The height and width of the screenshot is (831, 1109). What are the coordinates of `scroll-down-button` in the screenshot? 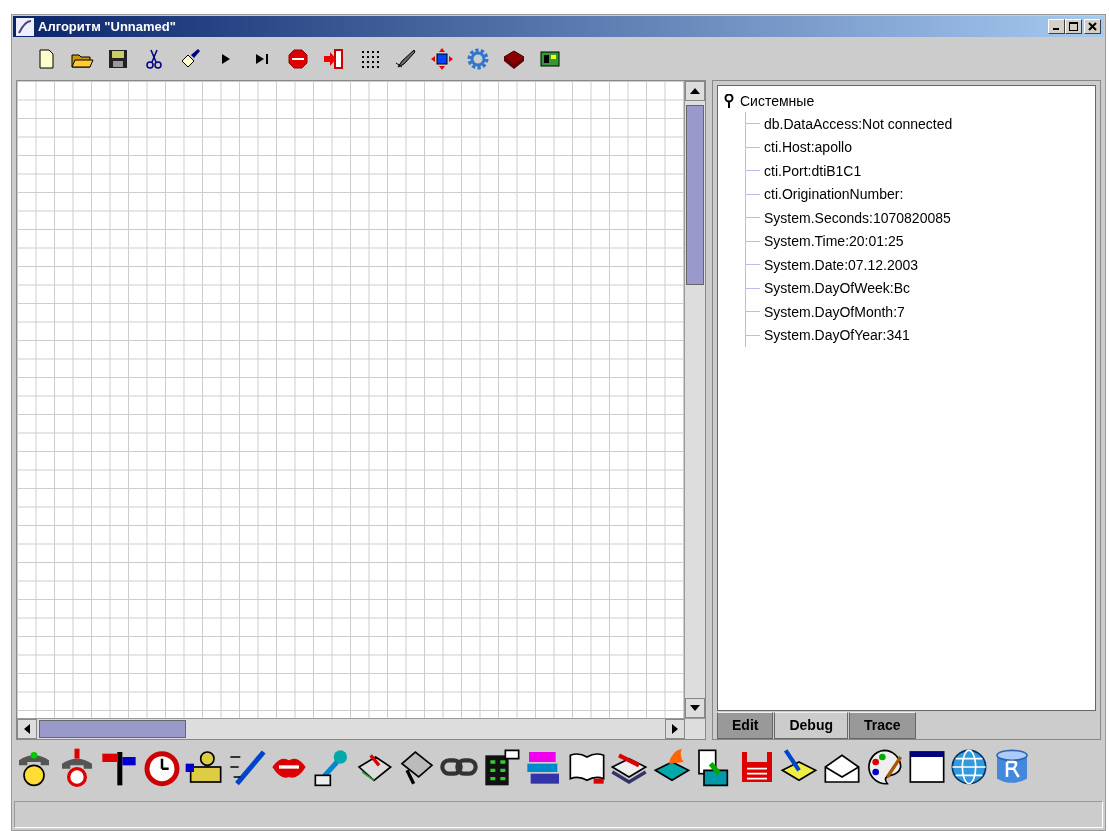 It's located at (695, 708).